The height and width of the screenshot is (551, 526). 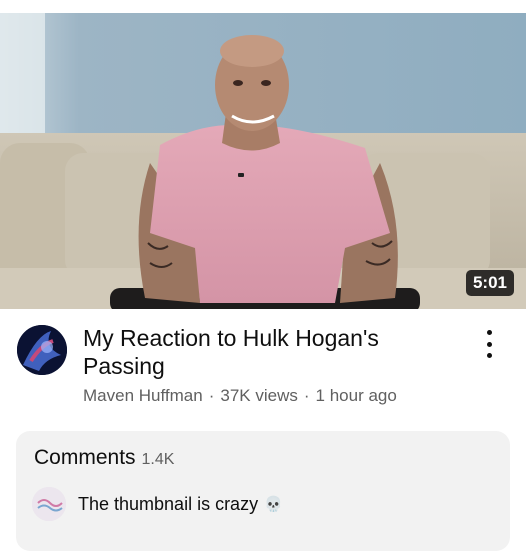 I want to click on commenter-avatar, so click(x=49, y=504).